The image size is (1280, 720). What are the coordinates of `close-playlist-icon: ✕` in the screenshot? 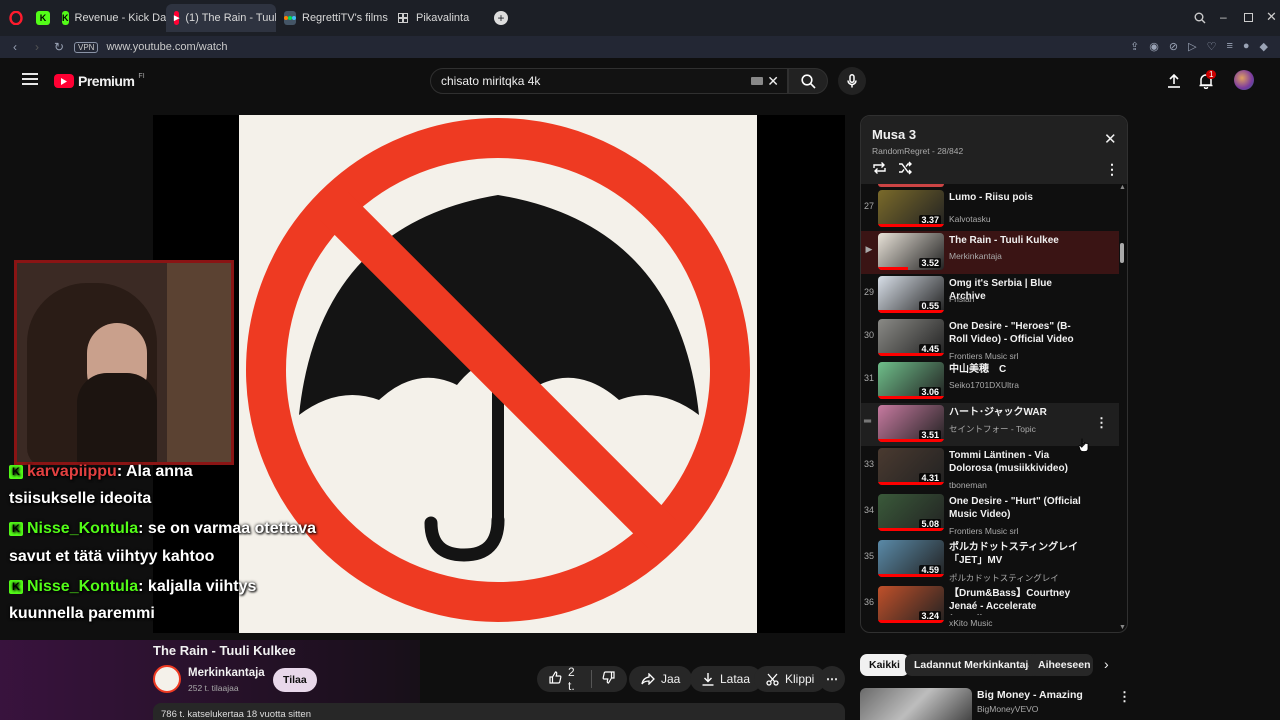 It's located at (1110, 139).